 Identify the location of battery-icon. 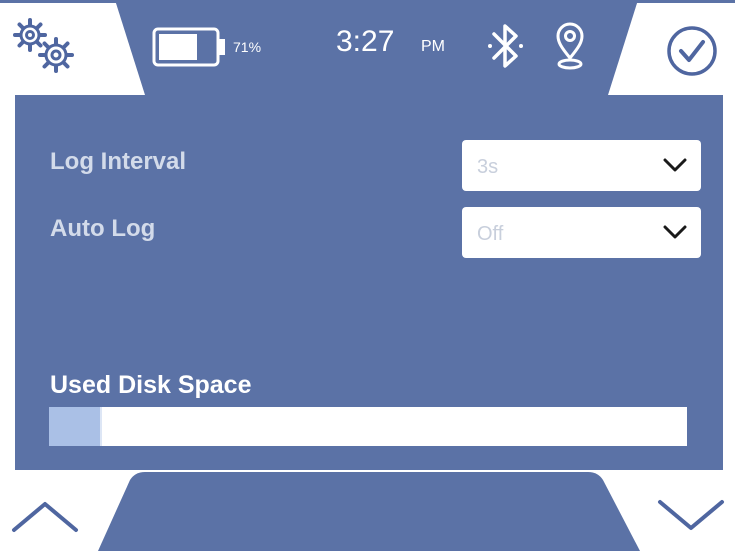
(191, 47).